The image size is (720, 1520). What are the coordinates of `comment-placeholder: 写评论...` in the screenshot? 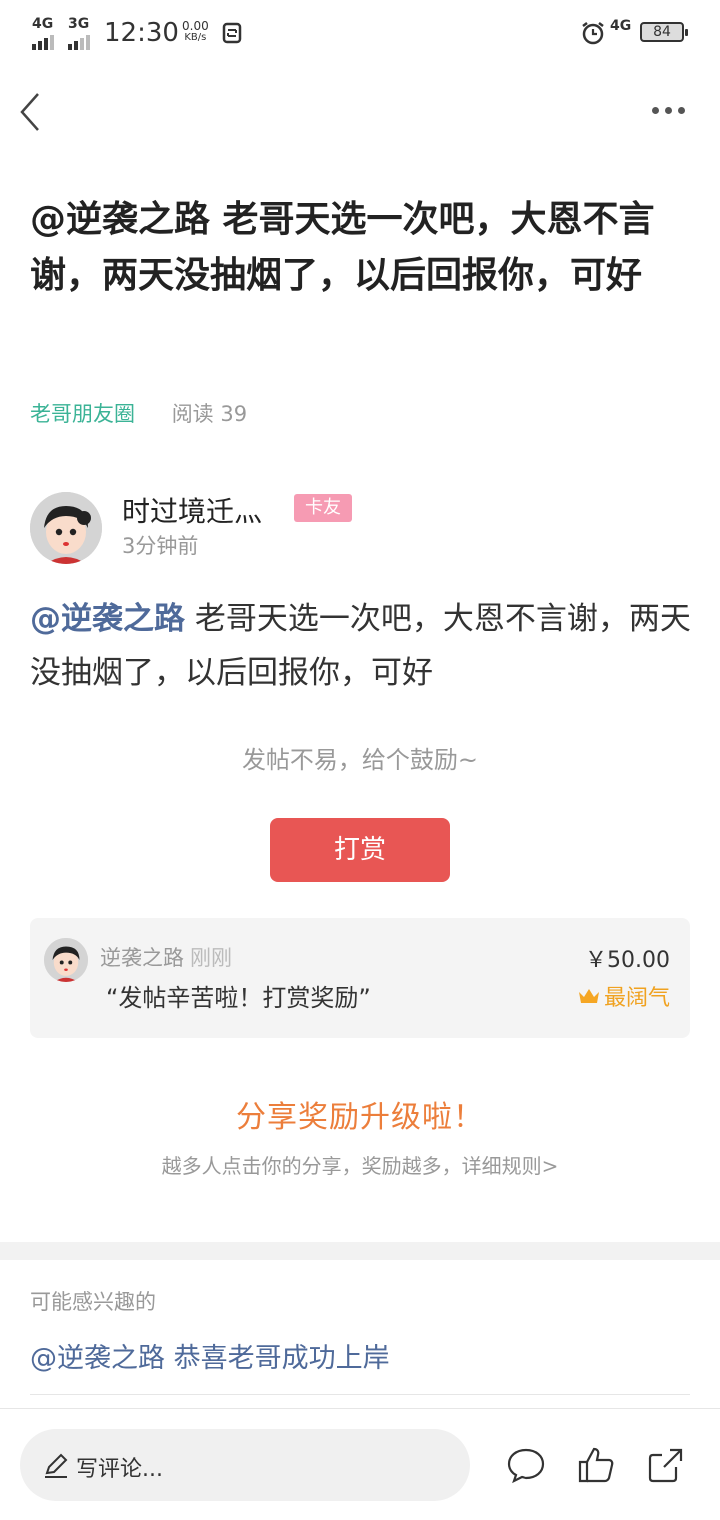 It's located at (119, 1469).